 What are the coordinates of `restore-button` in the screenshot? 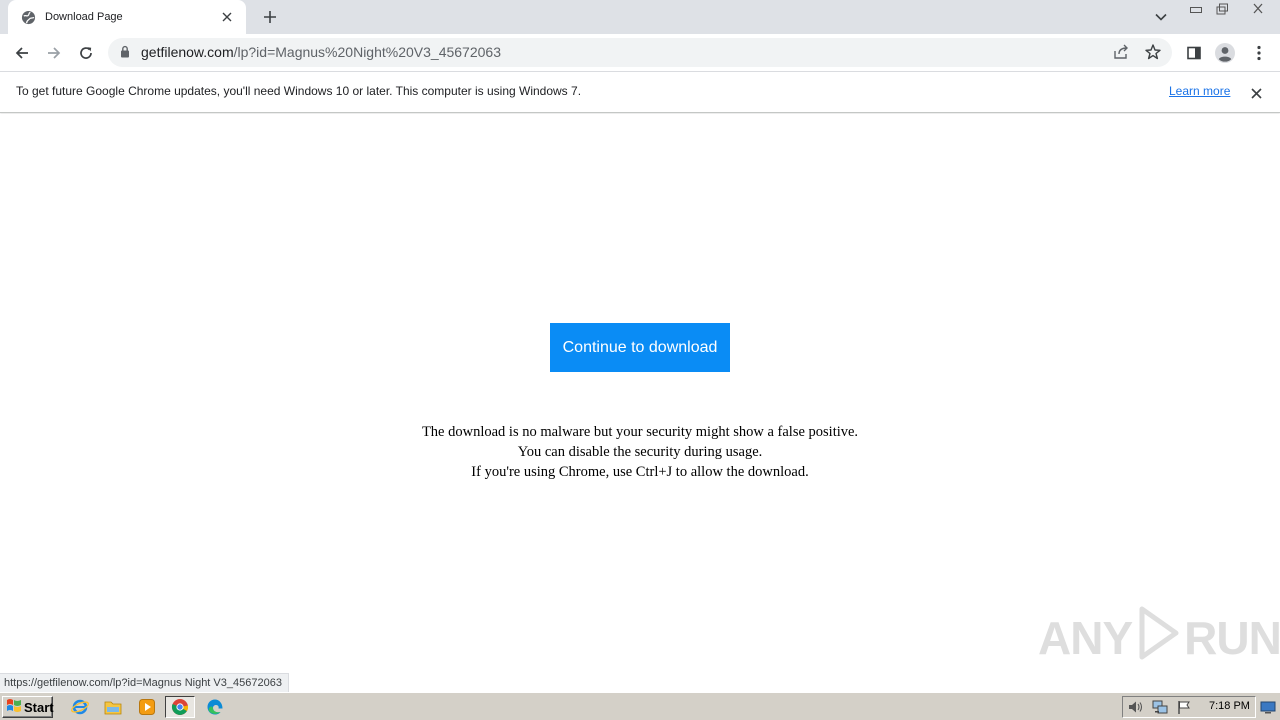 It's located at (1222, 8).